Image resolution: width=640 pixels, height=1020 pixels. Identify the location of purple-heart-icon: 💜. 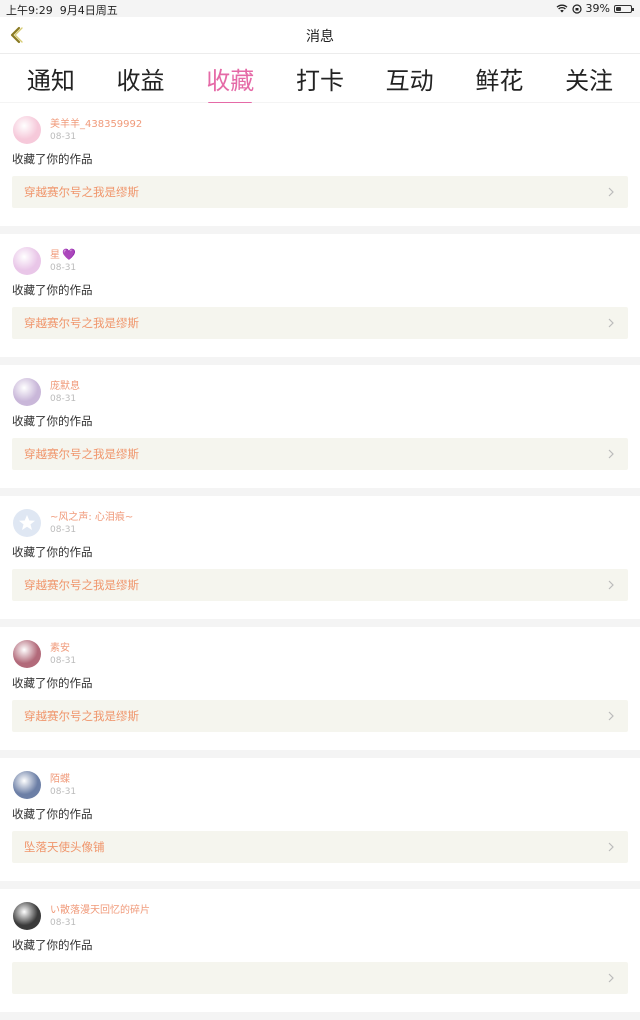
(69, 254).